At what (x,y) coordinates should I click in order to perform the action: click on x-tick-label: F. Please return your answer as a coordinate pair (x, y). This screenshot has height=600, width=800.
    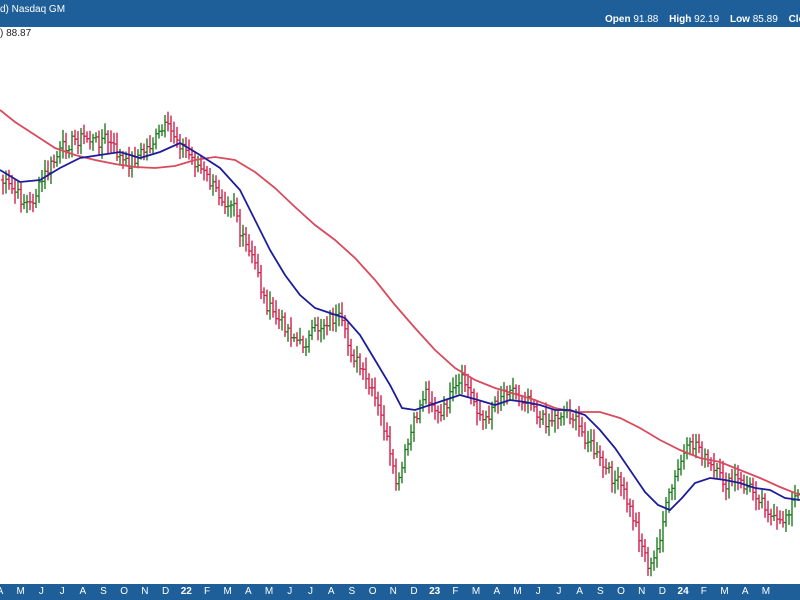
    Looking at the image, I should click on (207, 591).